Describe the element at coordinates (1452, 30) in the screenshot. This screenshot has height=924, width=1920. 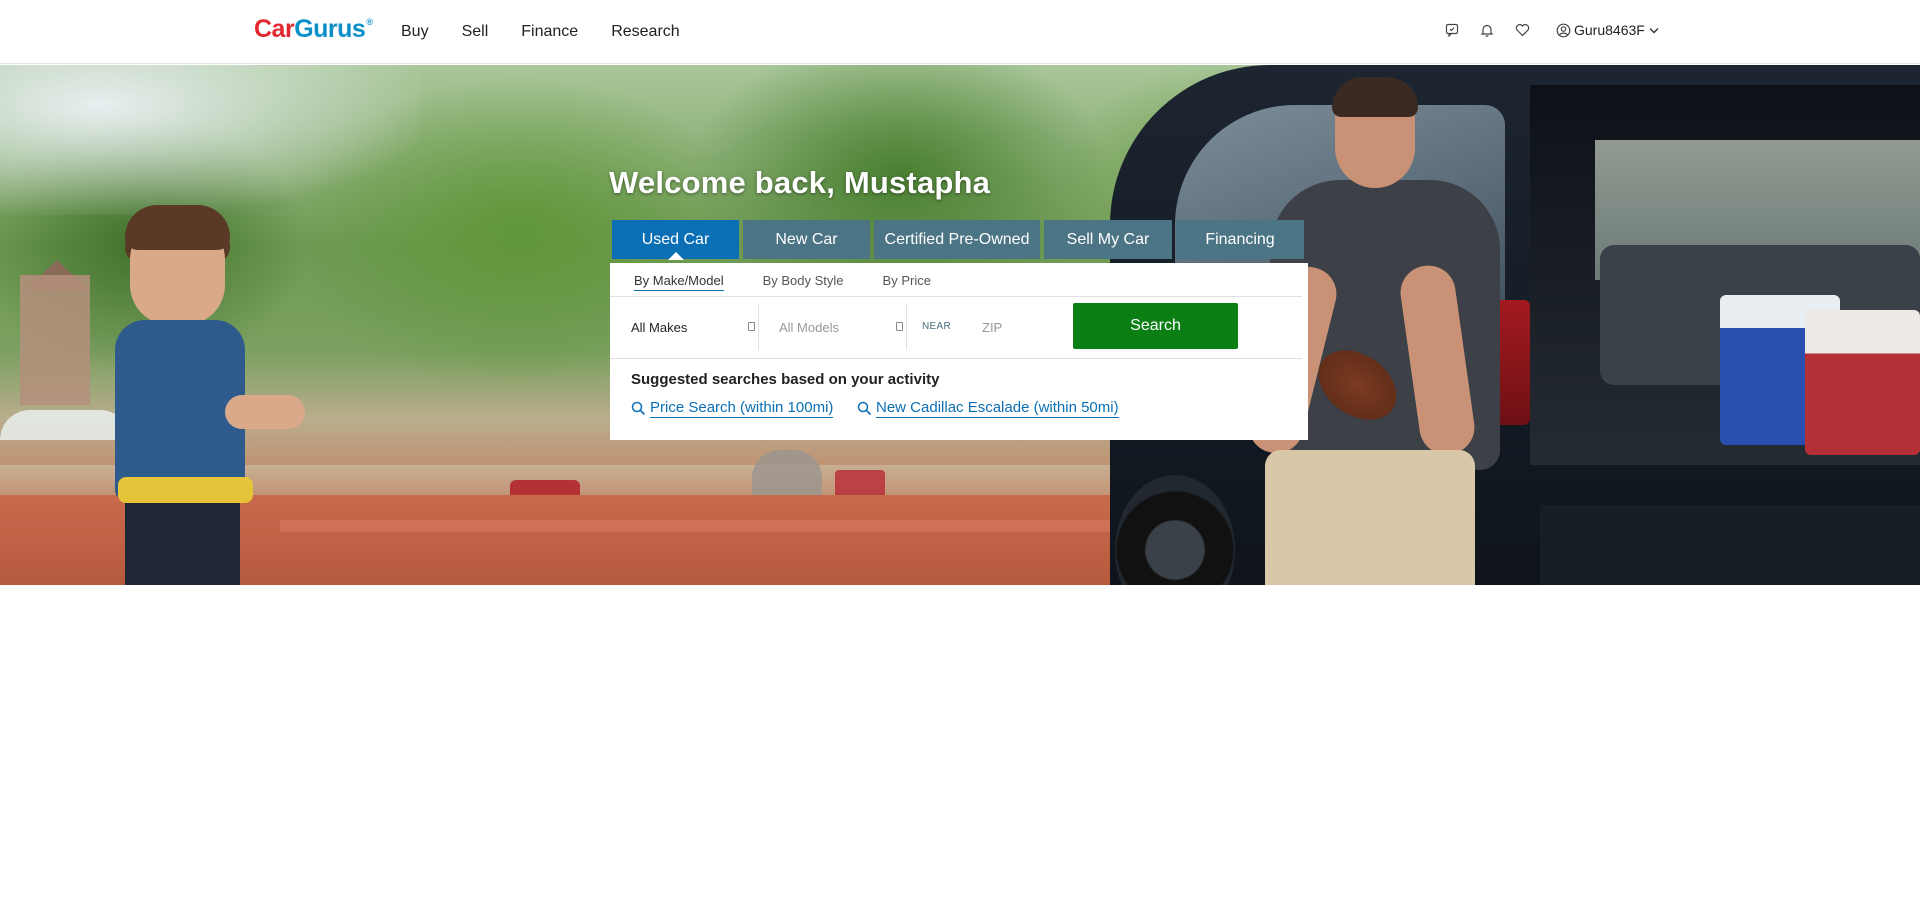
I see `chat-icon` at that location.